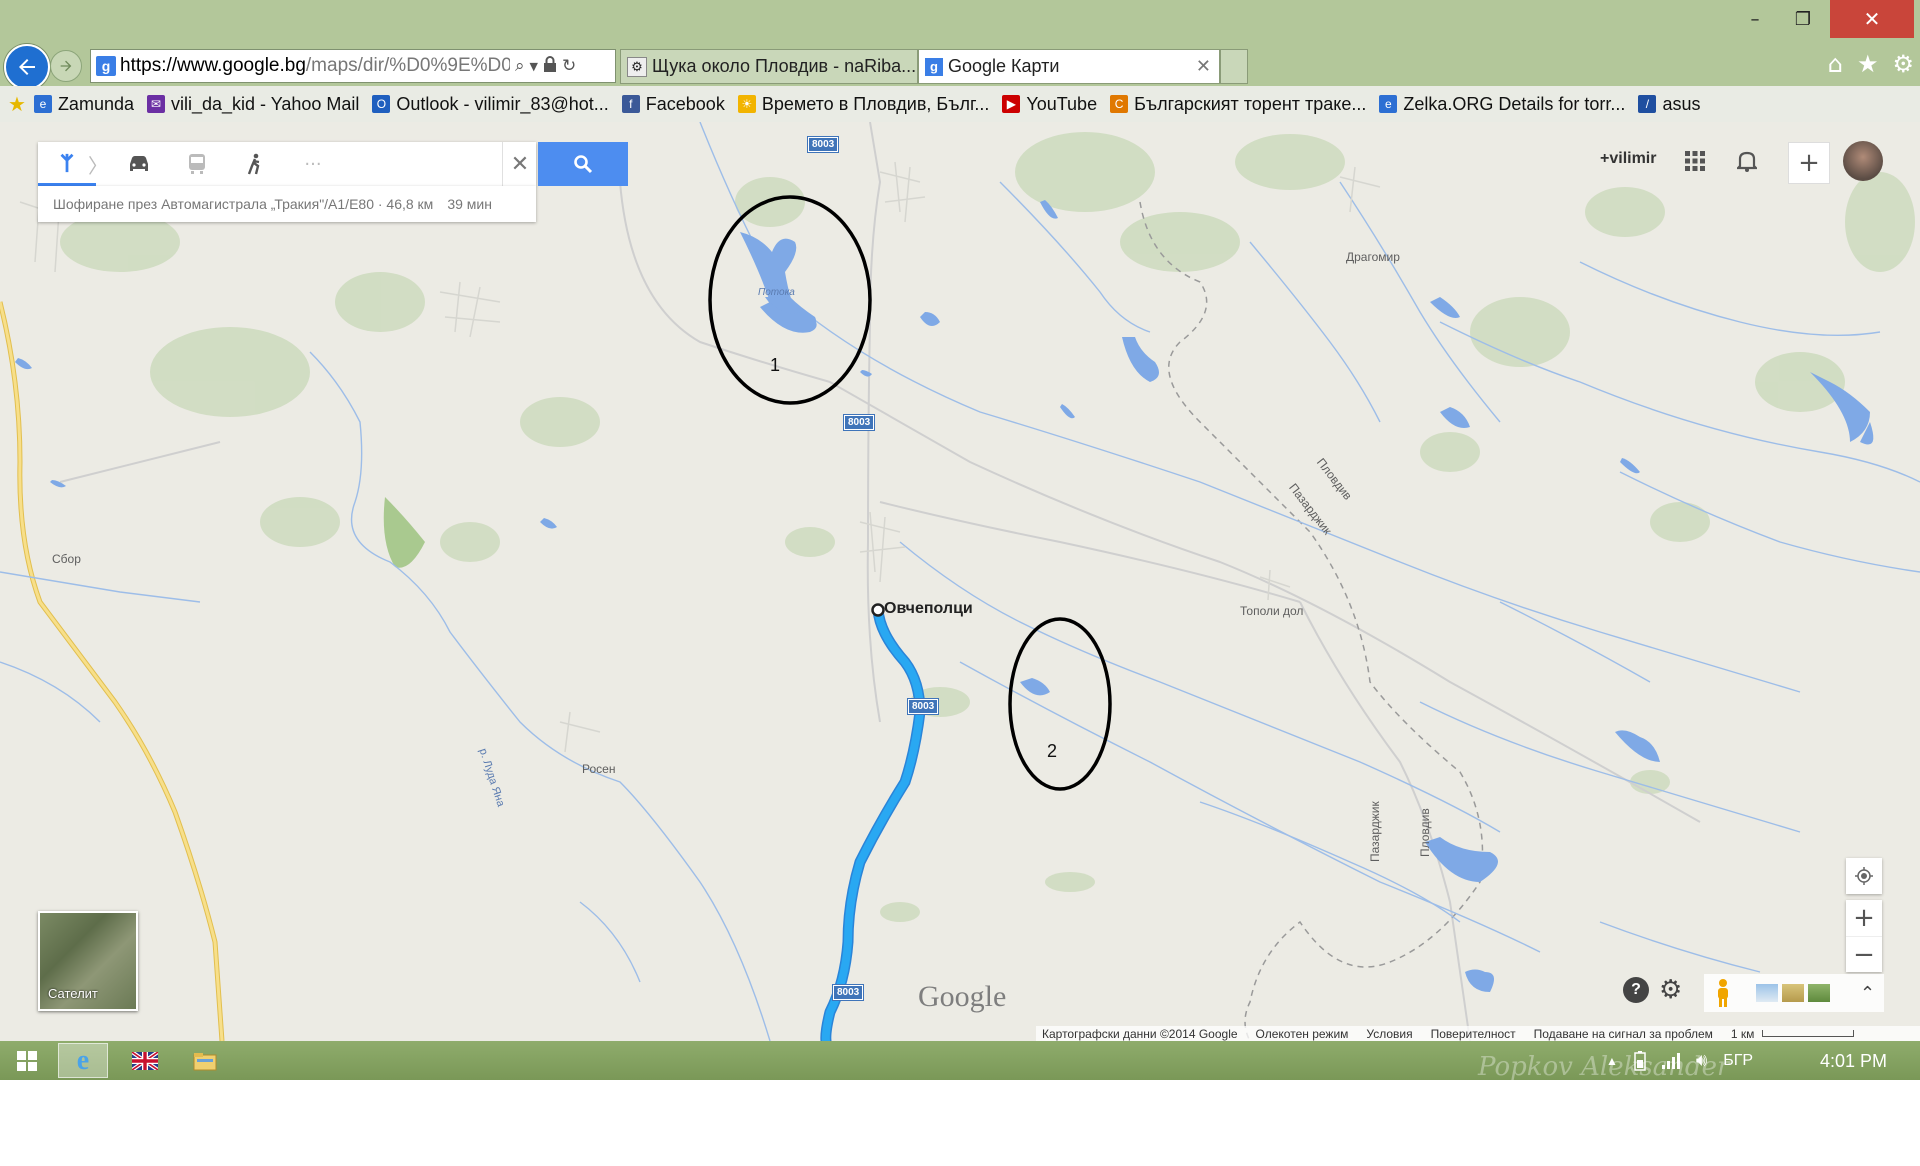 This screenshot has width=1920, height=1166. Describe the element at coordinates (1628, 159) in the screenshot. I see `account-name: +vilimir` at that location.